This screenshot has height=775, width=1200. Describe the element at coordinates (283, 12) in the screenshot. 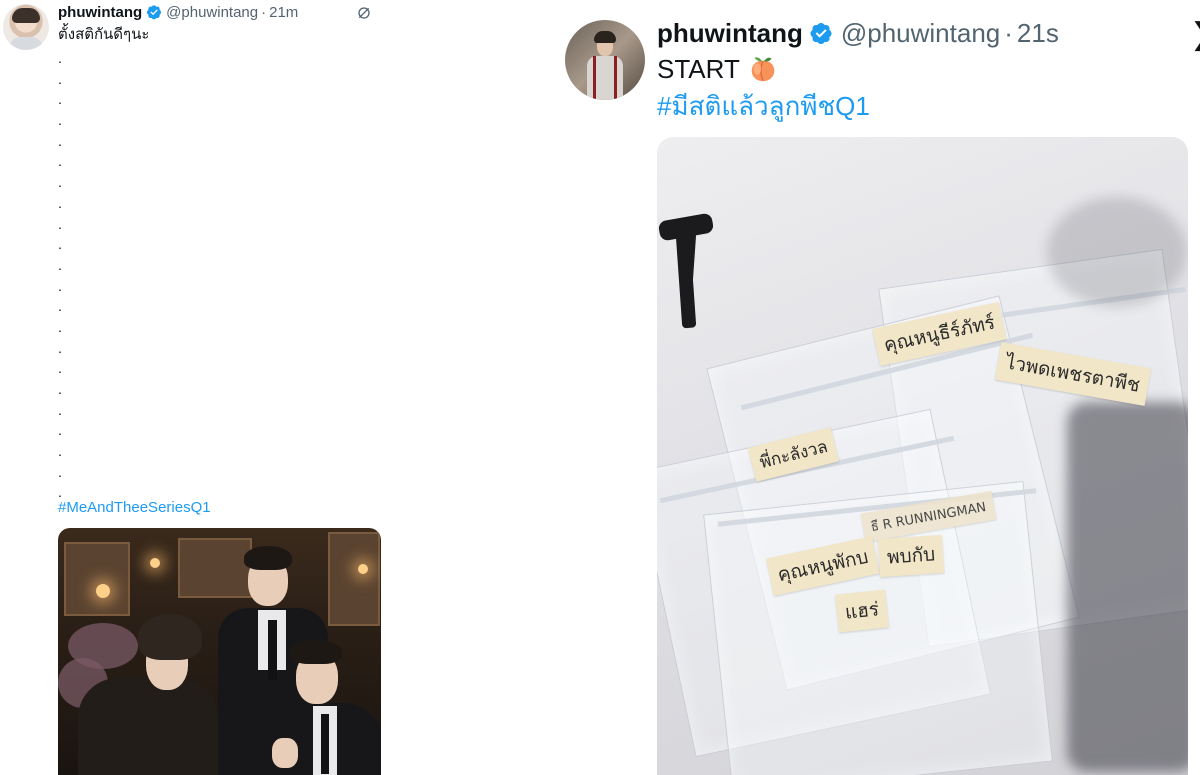

I see `left-timestamp: 21m` at that location.